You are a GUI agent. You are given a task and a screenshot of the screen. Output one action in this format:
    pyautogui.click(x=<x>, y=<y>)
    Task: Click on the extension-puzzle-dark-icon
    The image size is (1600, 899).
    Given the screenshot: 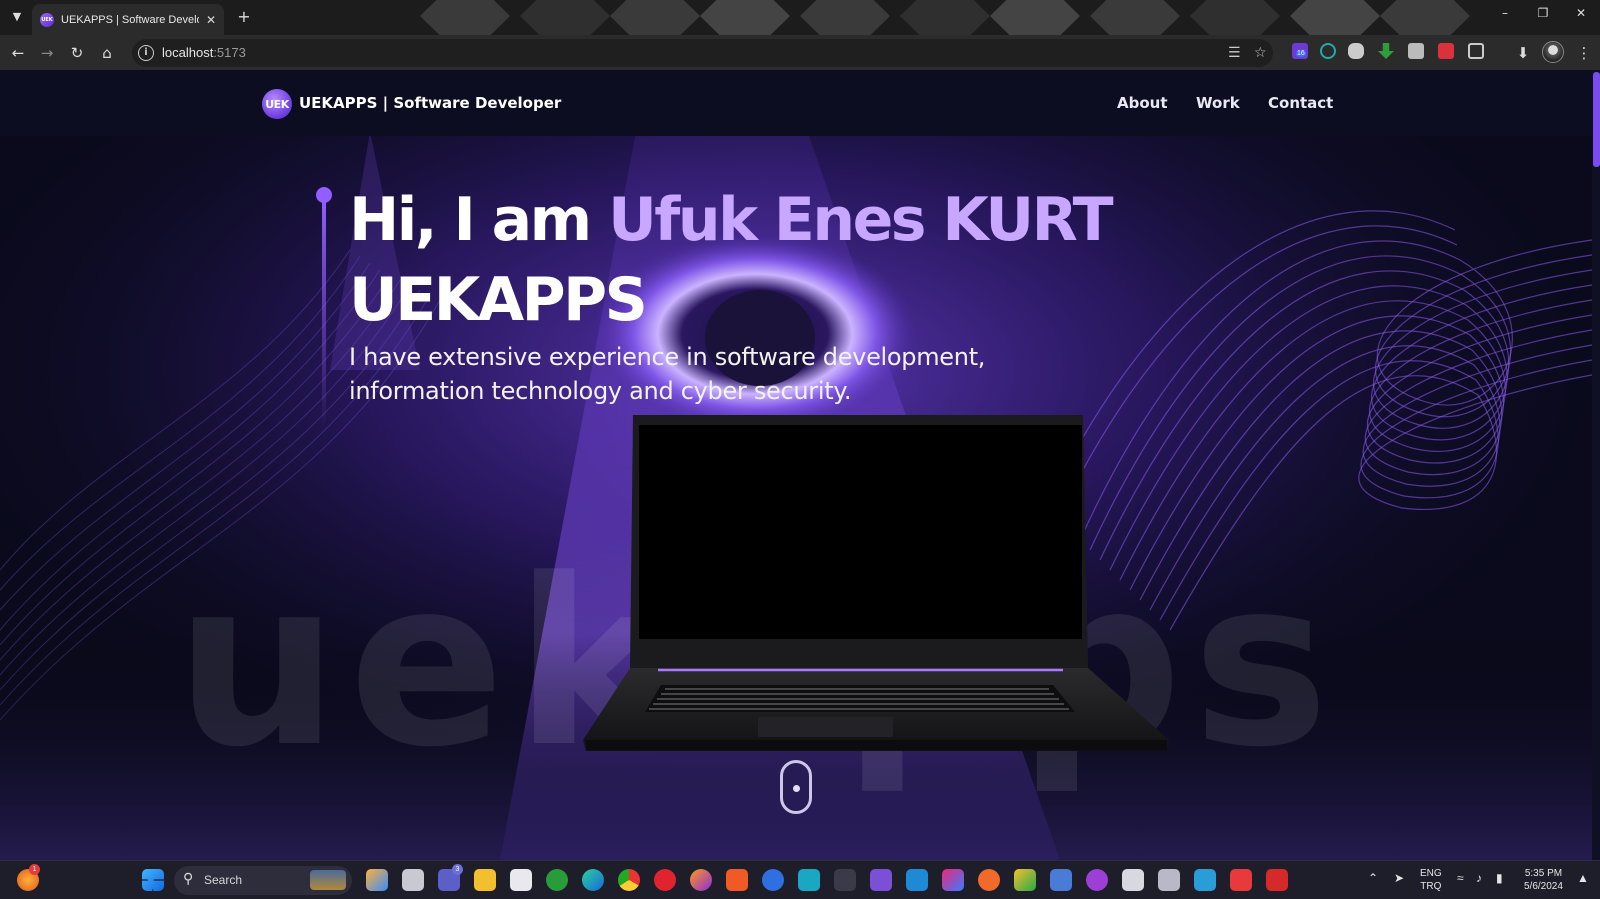 What is the action you would take?
    pyautogui.click(x=1356, y=51)
    